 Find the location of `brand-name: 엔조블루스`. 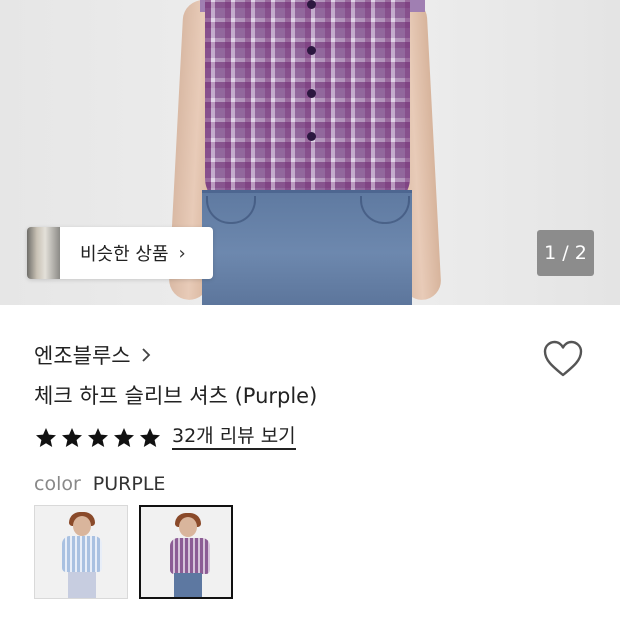

brand-name: 엔조블루스 is located at coordinates (82, 356).